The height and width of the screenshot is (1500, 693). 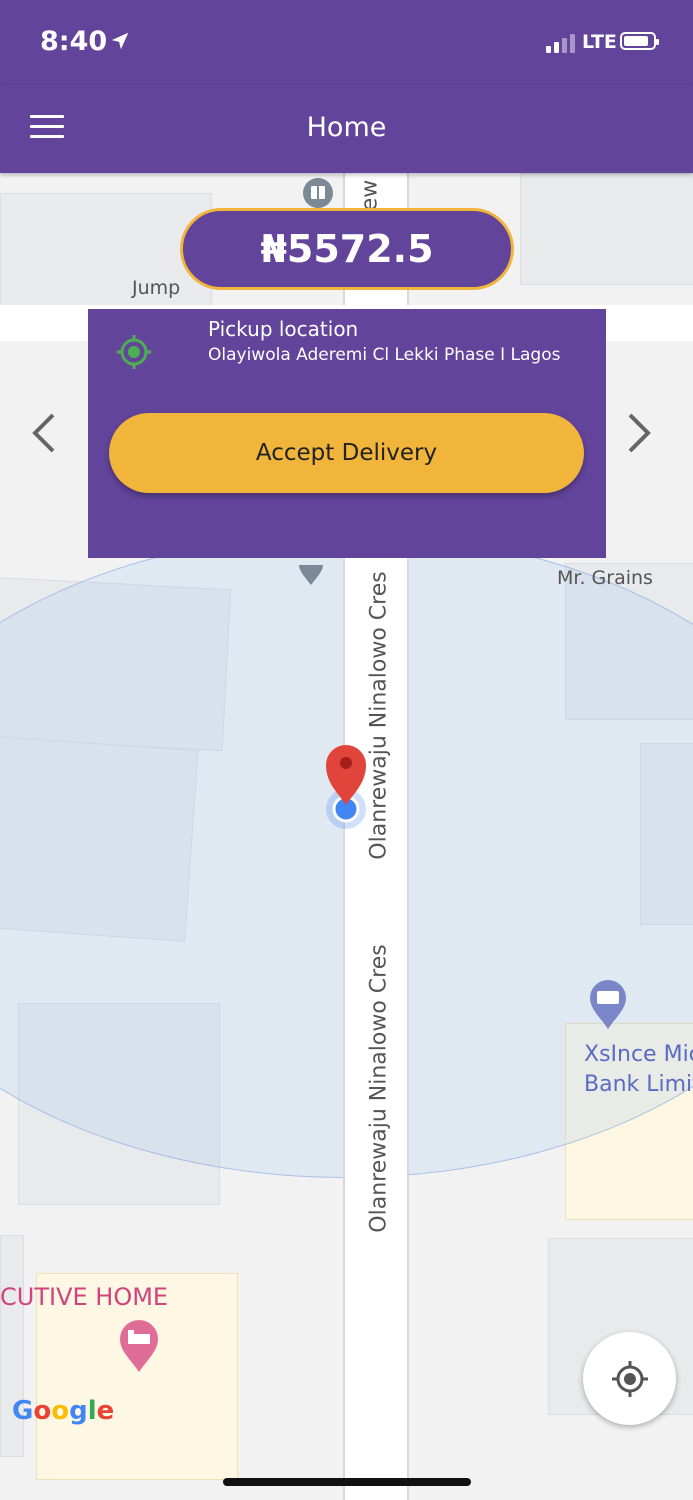 I want to click on hotel-poi-icon, so click(x=139, y=1346).